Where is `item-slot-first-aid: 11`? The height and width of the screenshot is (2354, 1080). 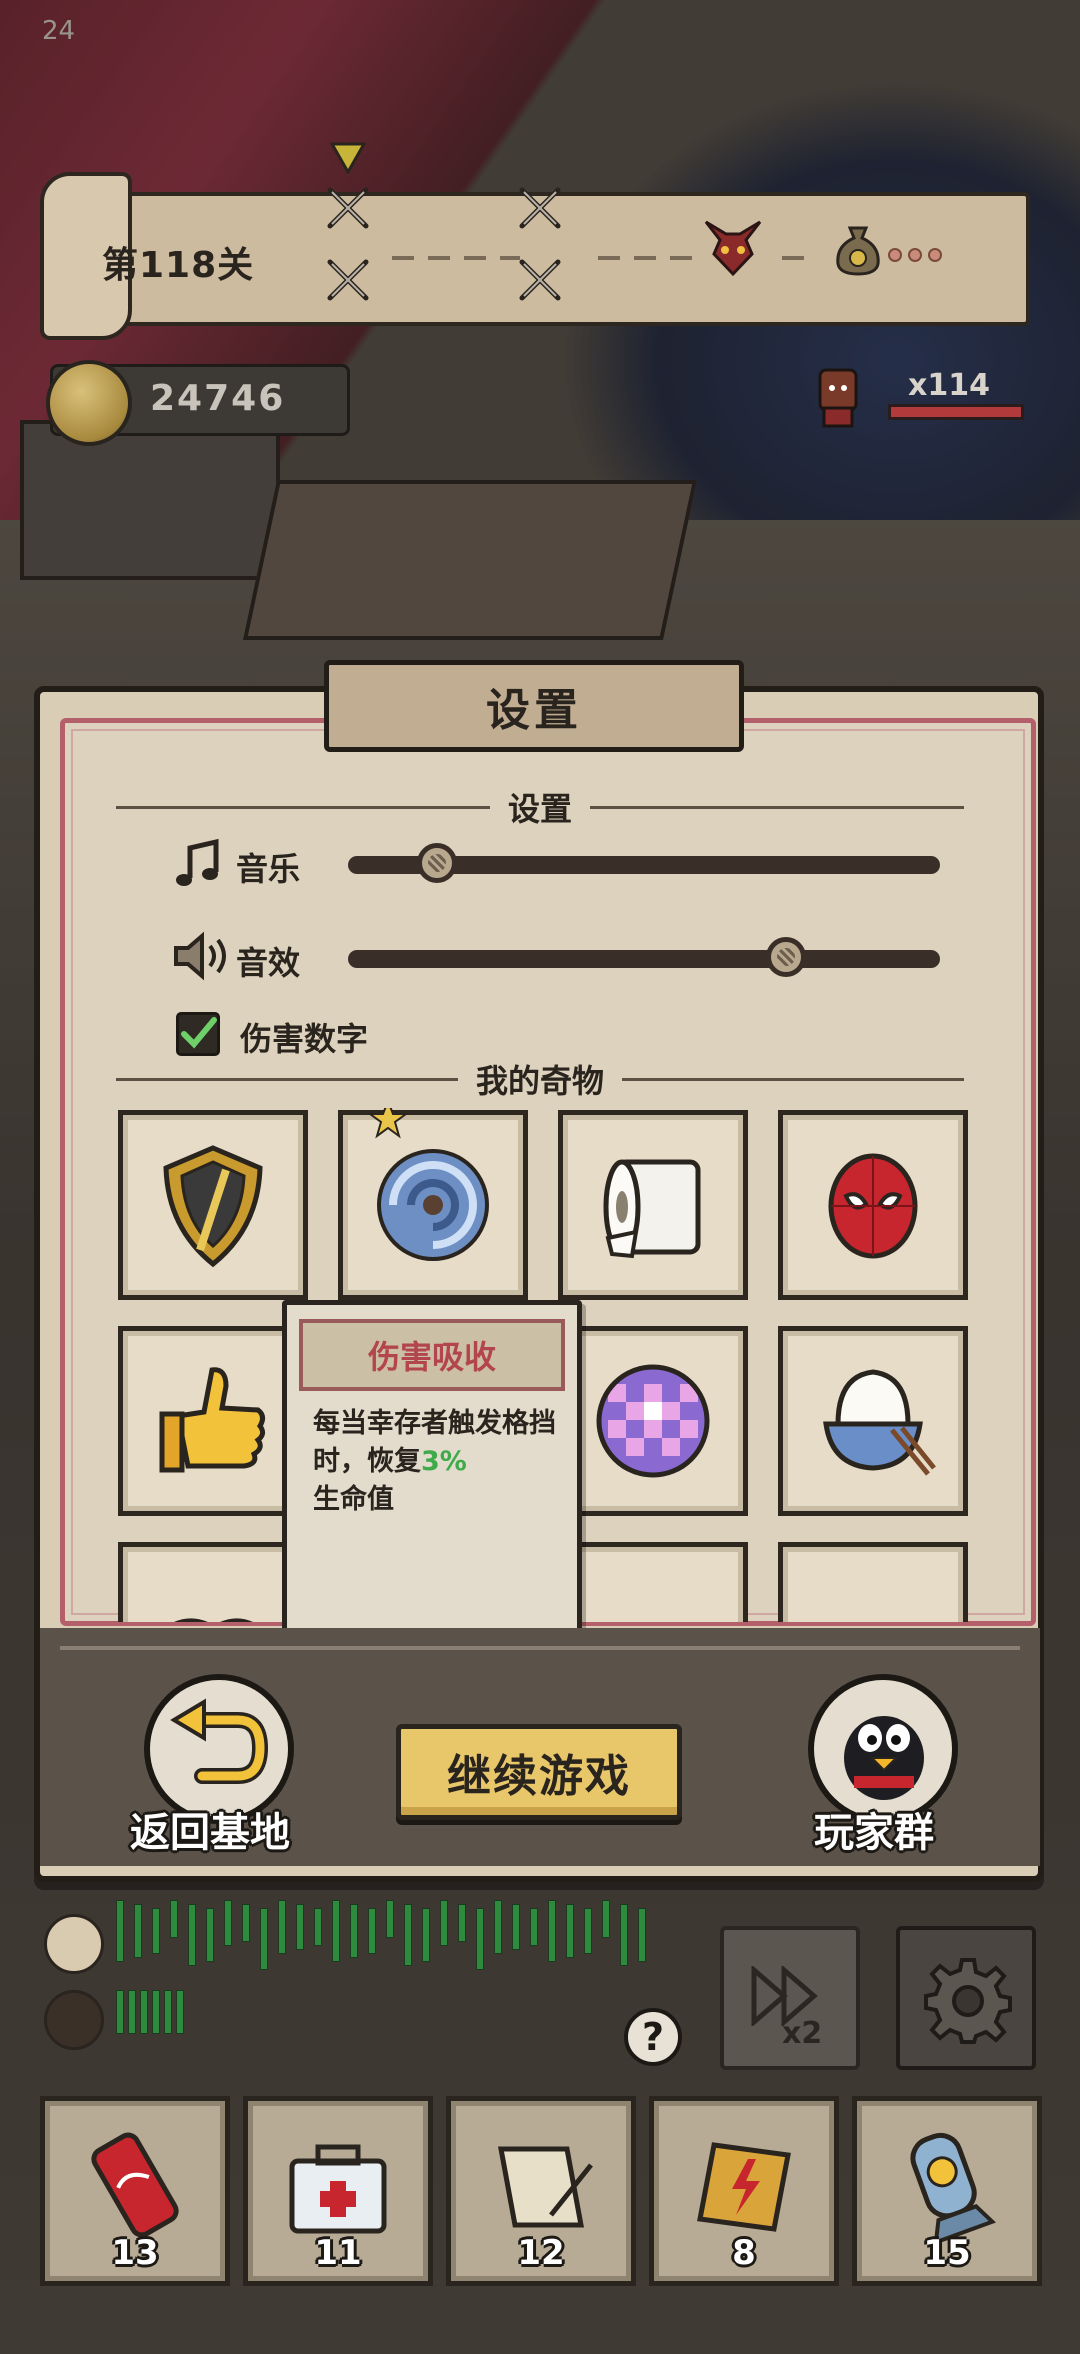
item-slot-first-aid: 11 is located at coordinates (338, 2191).